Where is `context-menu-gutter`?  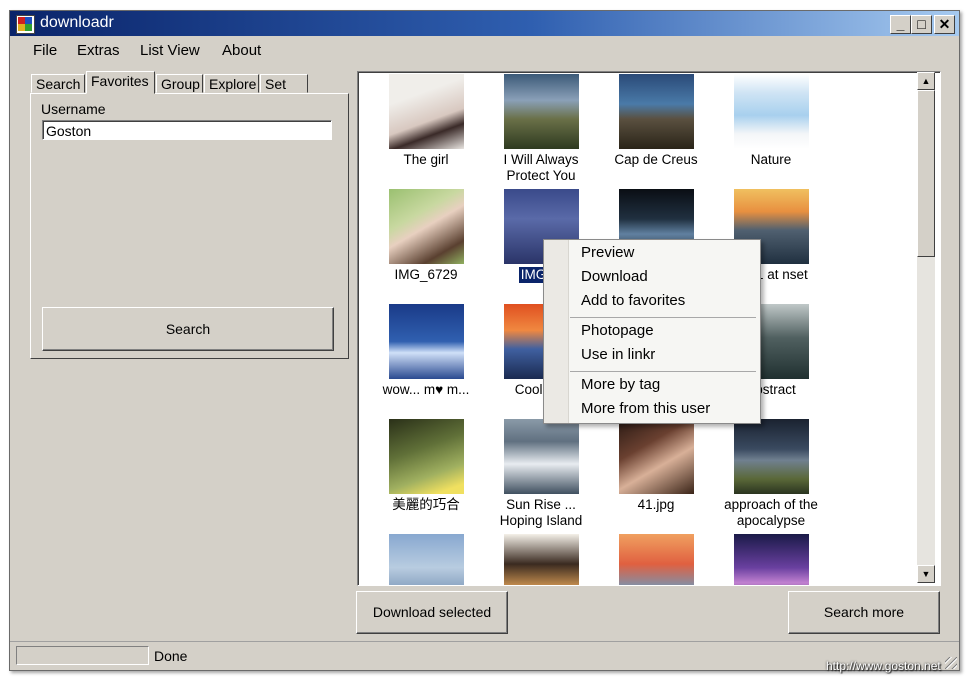
context-menu-gutter is located at coordinates (556, 331).